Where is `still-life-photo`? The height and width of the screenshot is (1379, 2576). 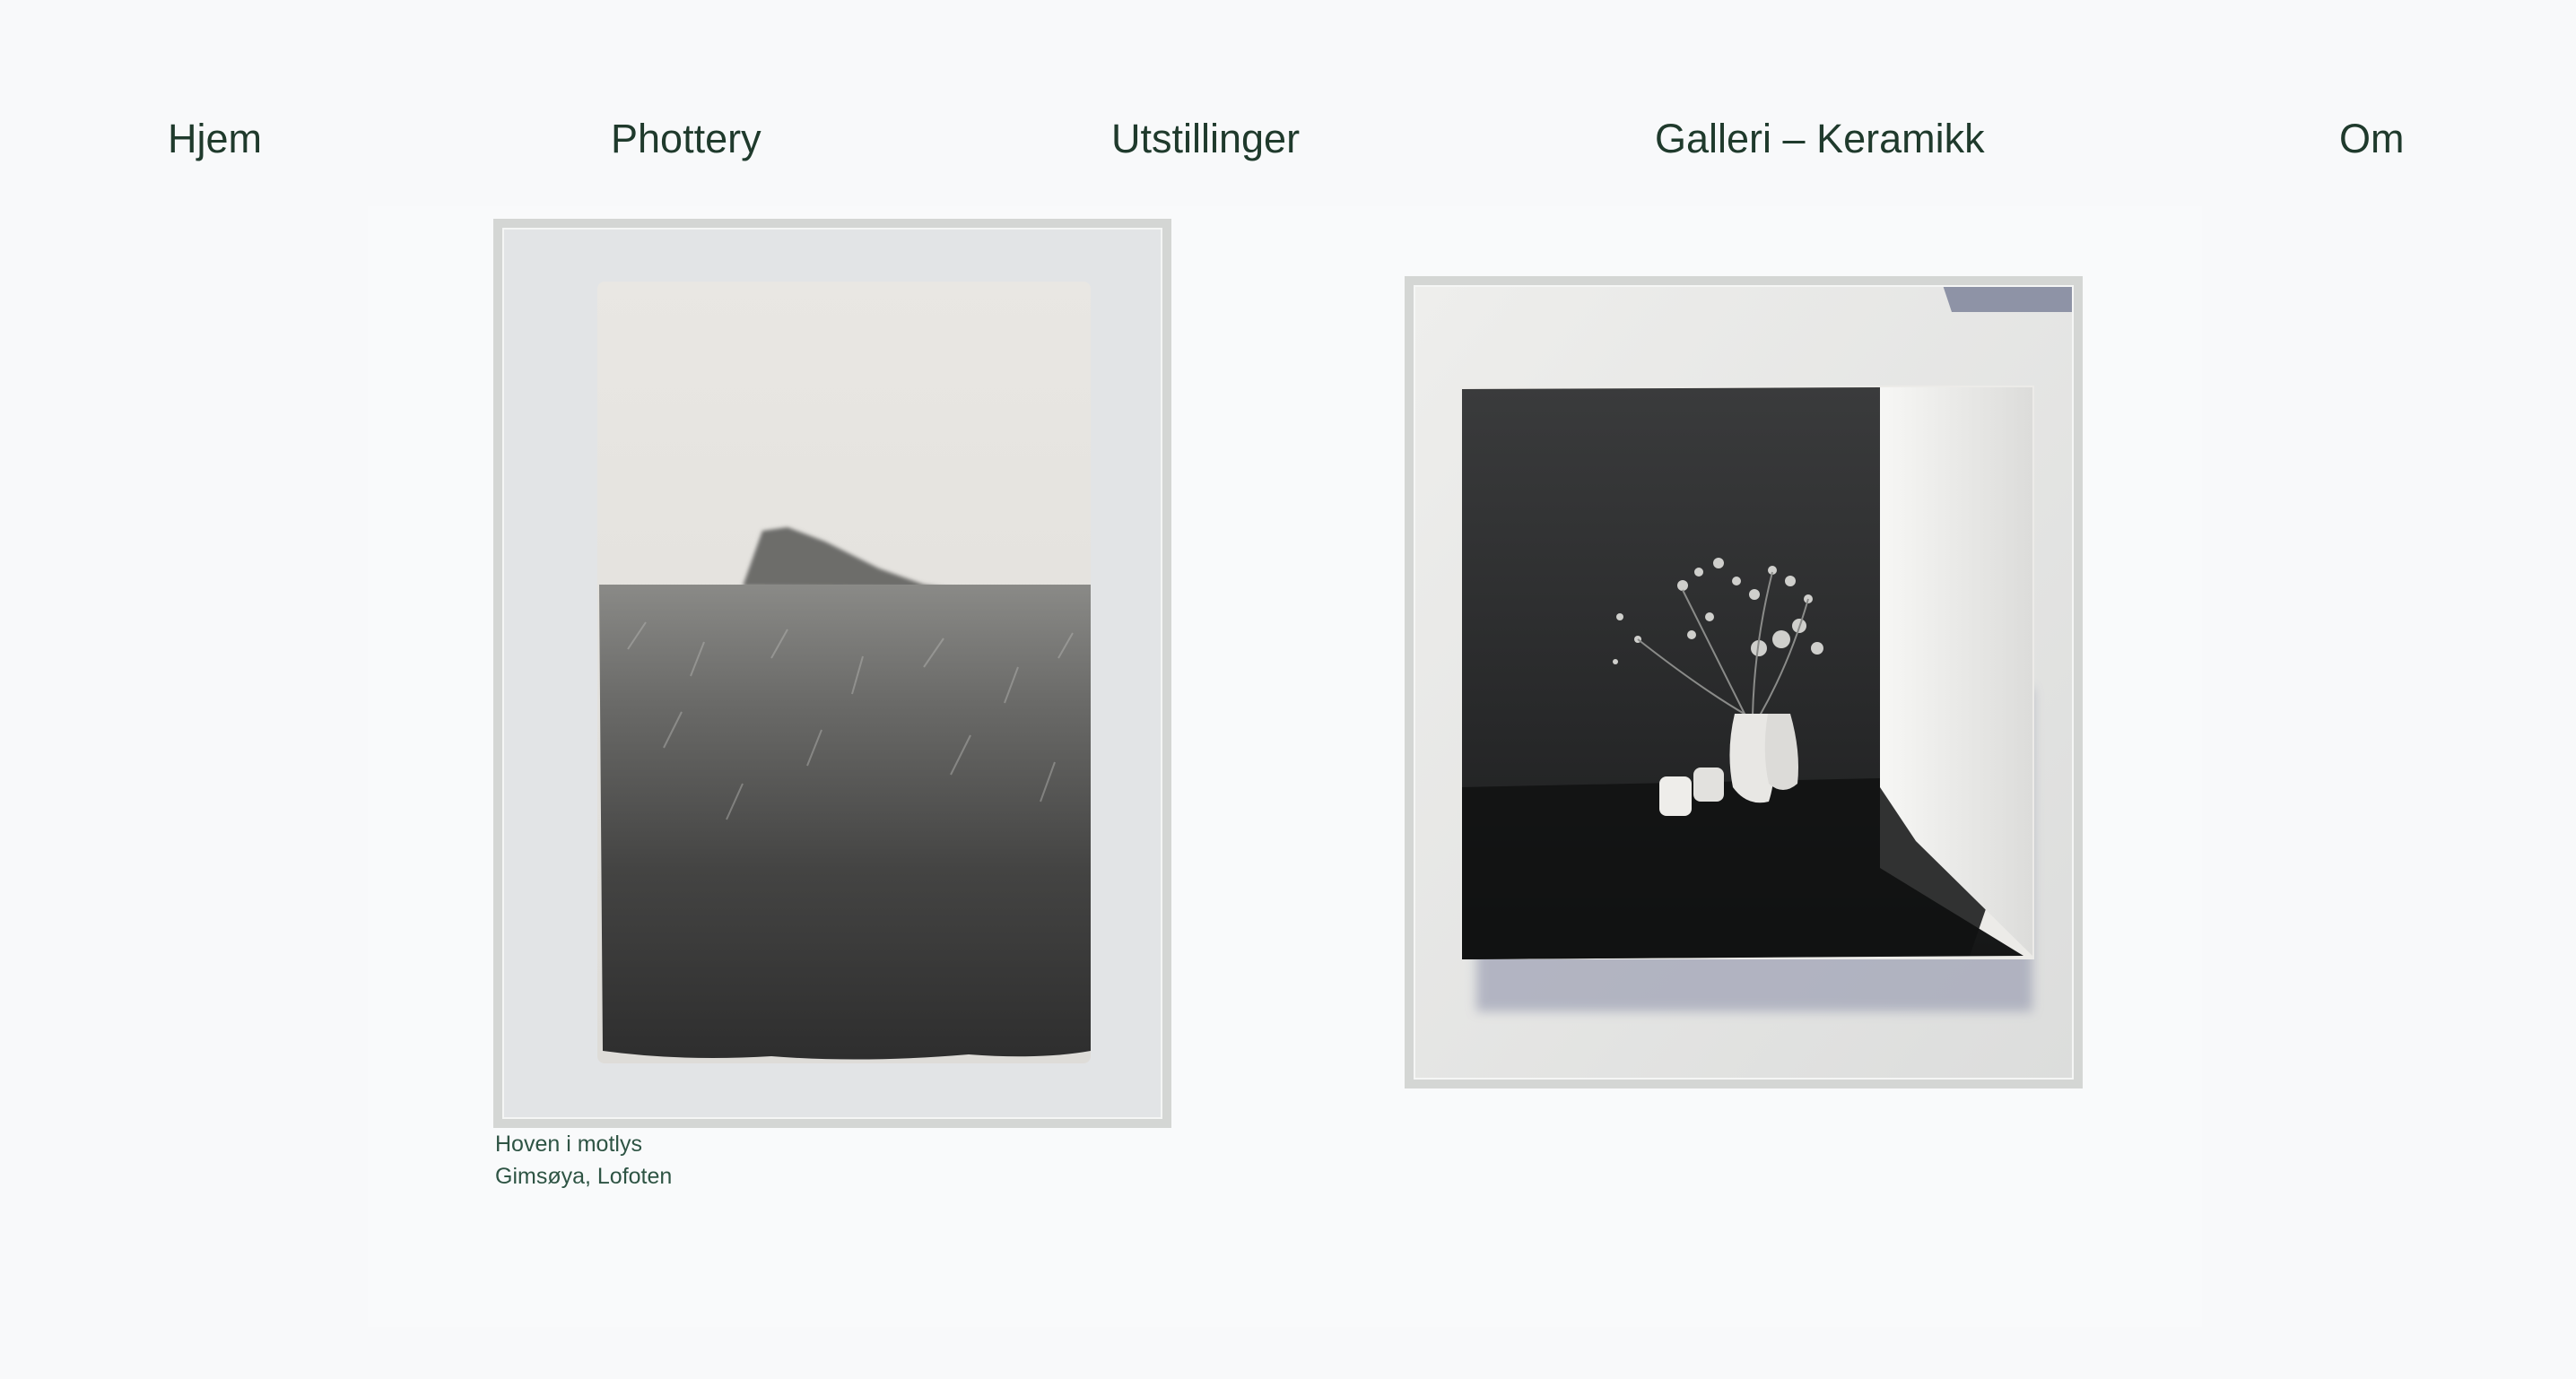 still-life-photo is located at coordinates (1744, 683).